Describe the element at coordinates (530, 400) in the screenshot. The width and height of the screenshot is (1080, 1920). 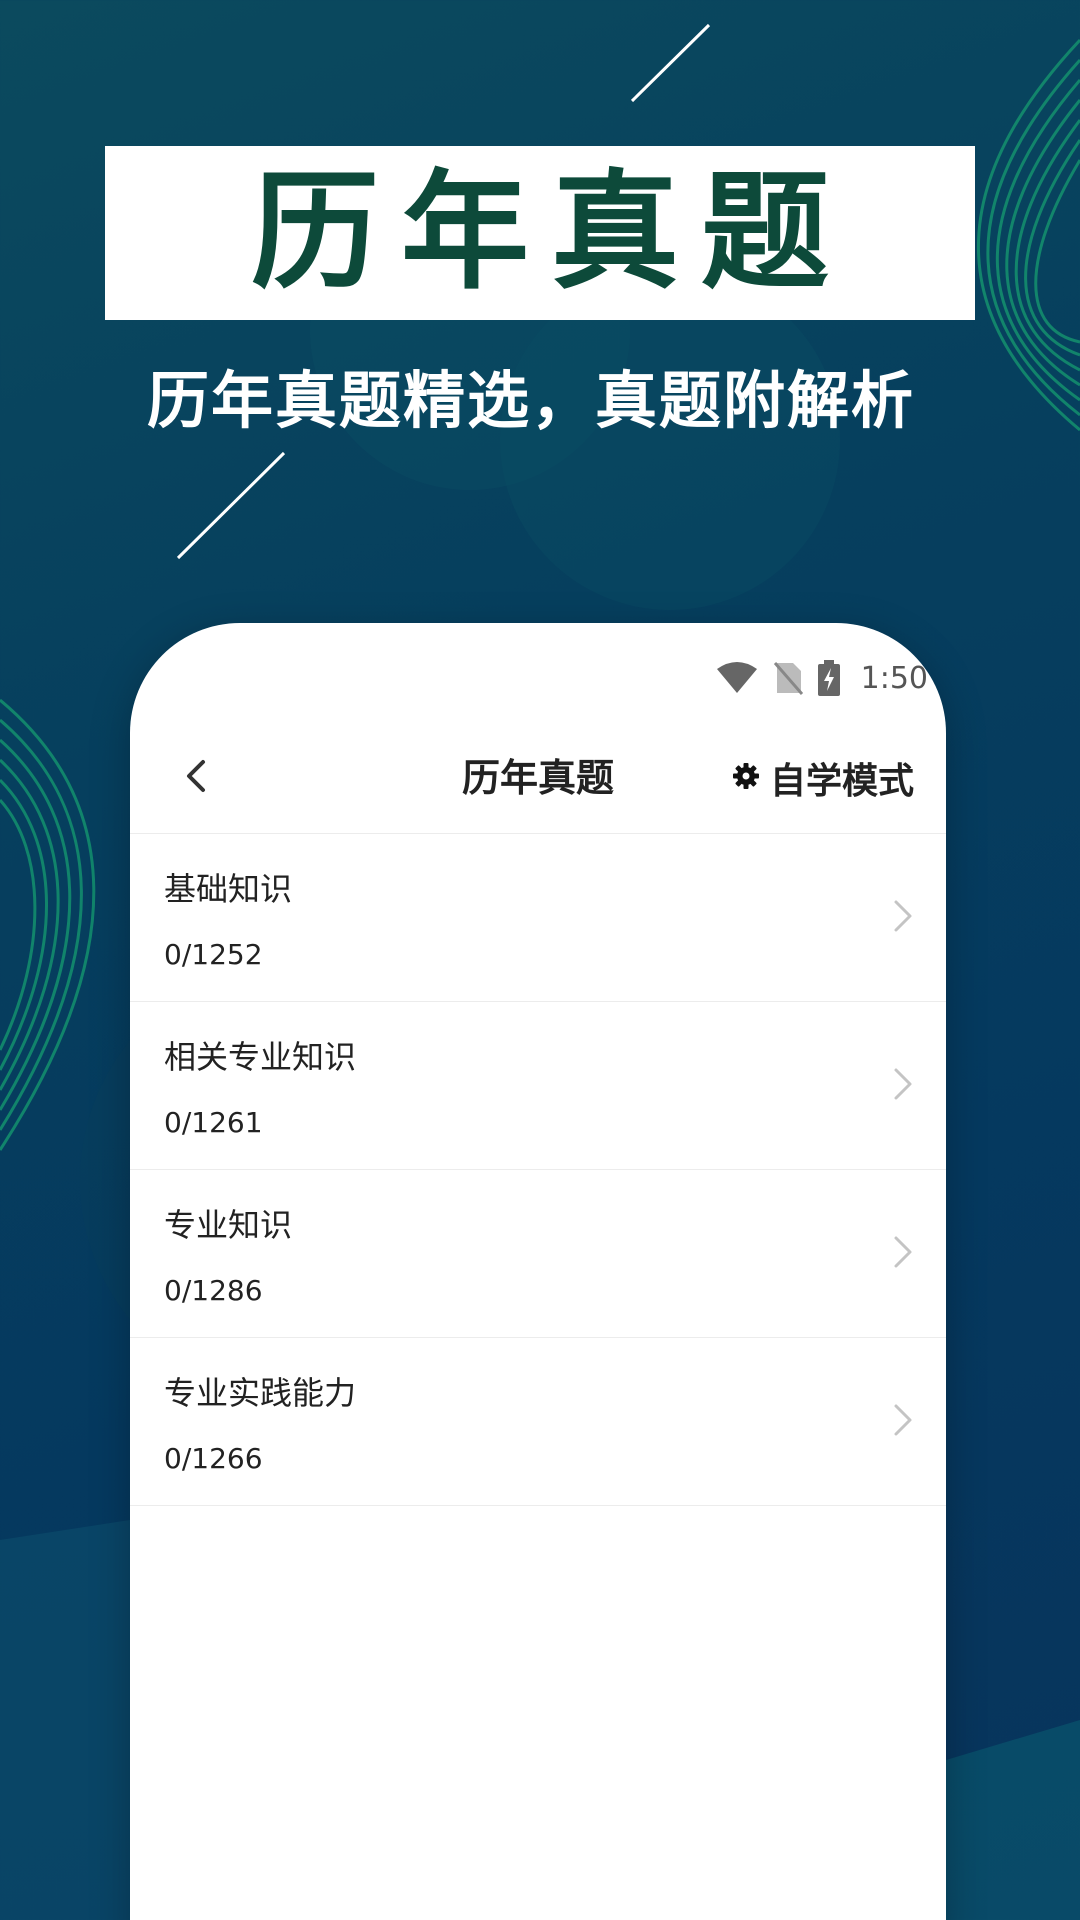
I see `banner-subtitle: 历年真题精选，真题附解析` at that location.